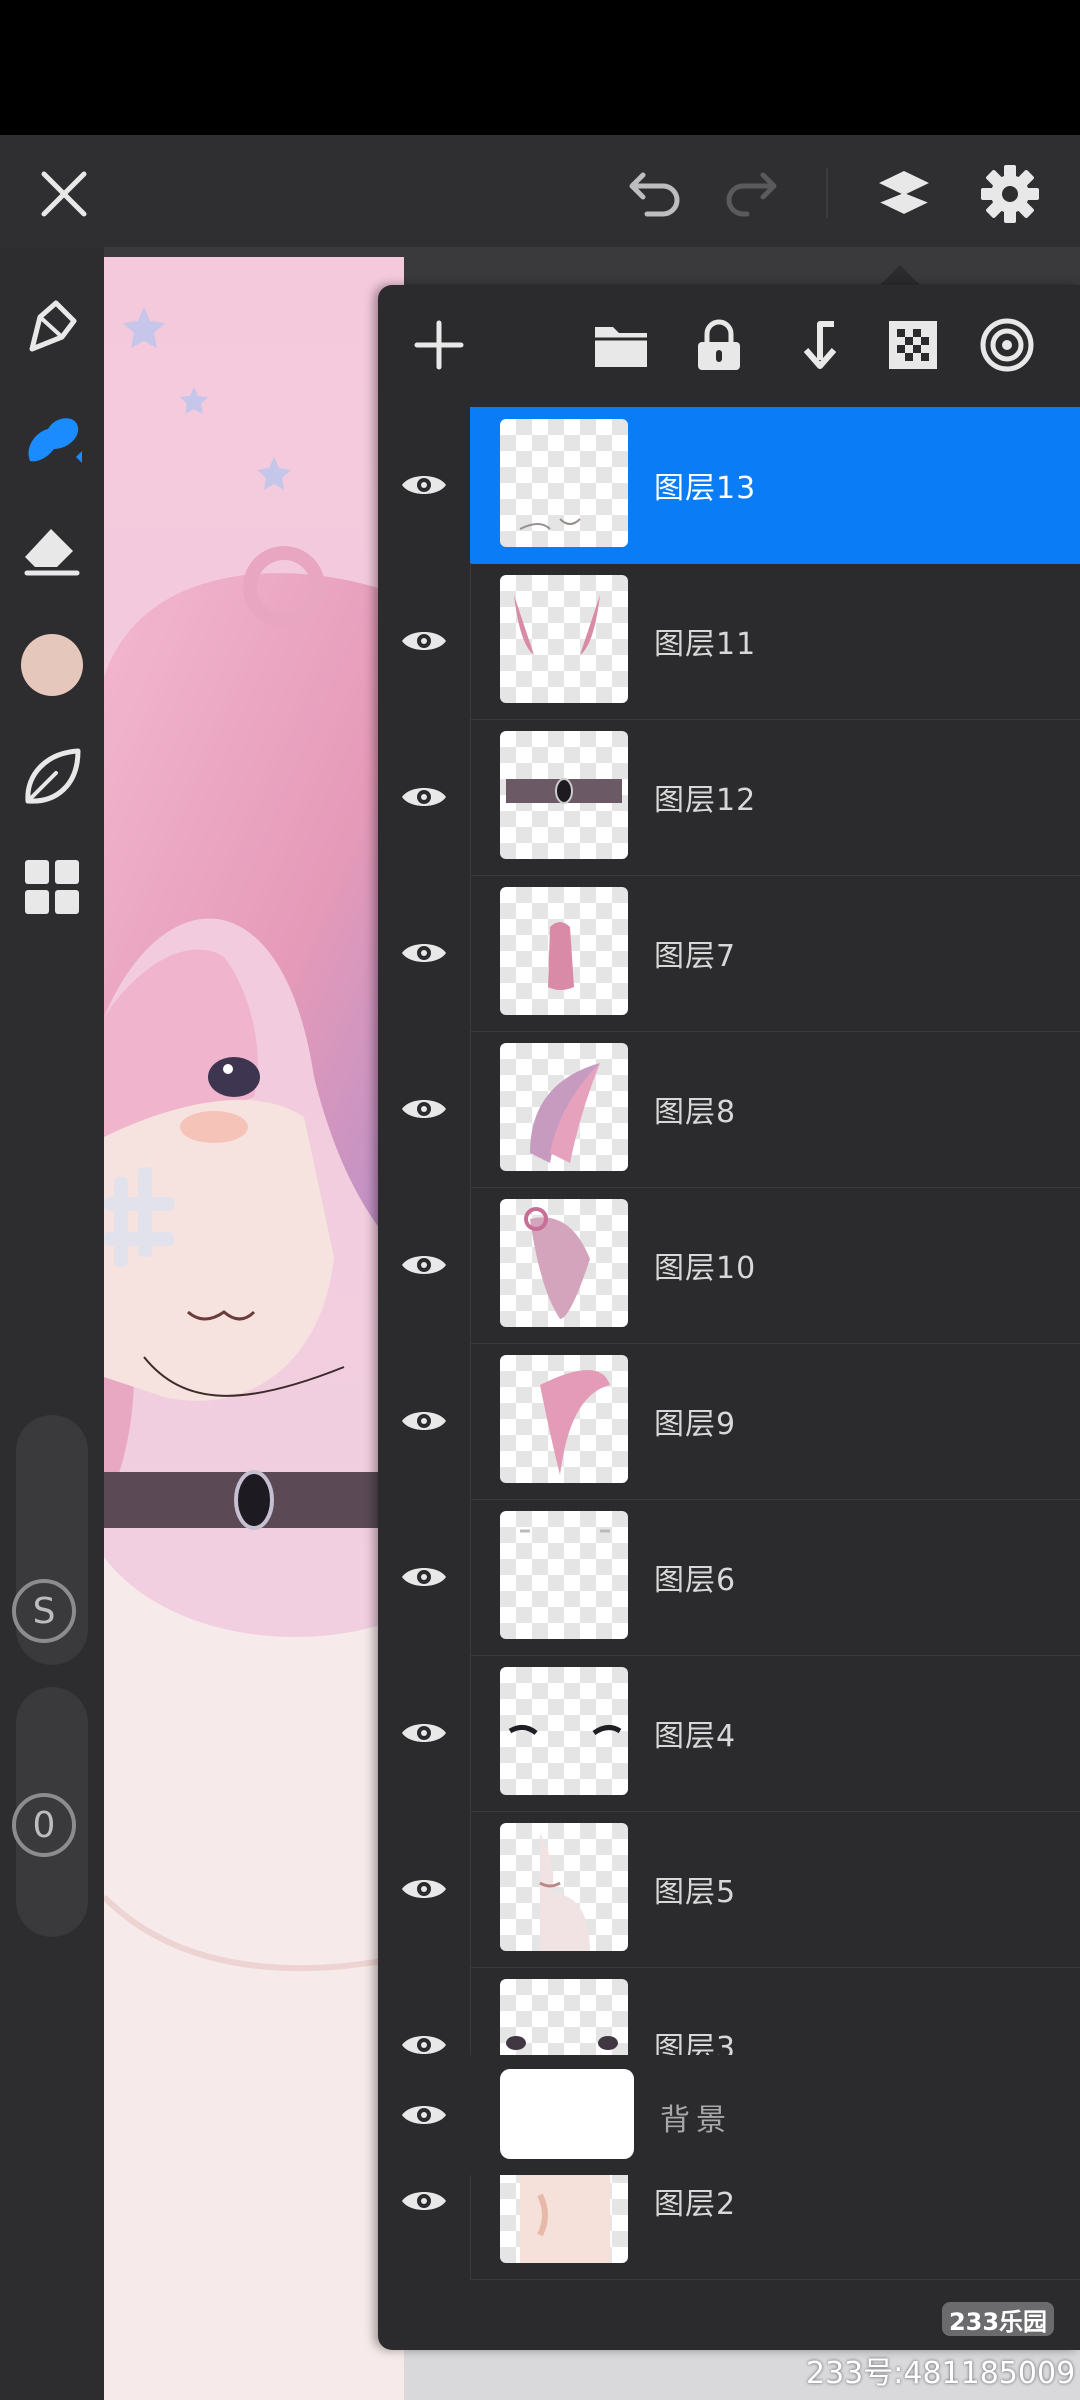 This screenshot has height=2400, width=1080. I want to click on left-toolbar: S 0, so click(52, 1323).